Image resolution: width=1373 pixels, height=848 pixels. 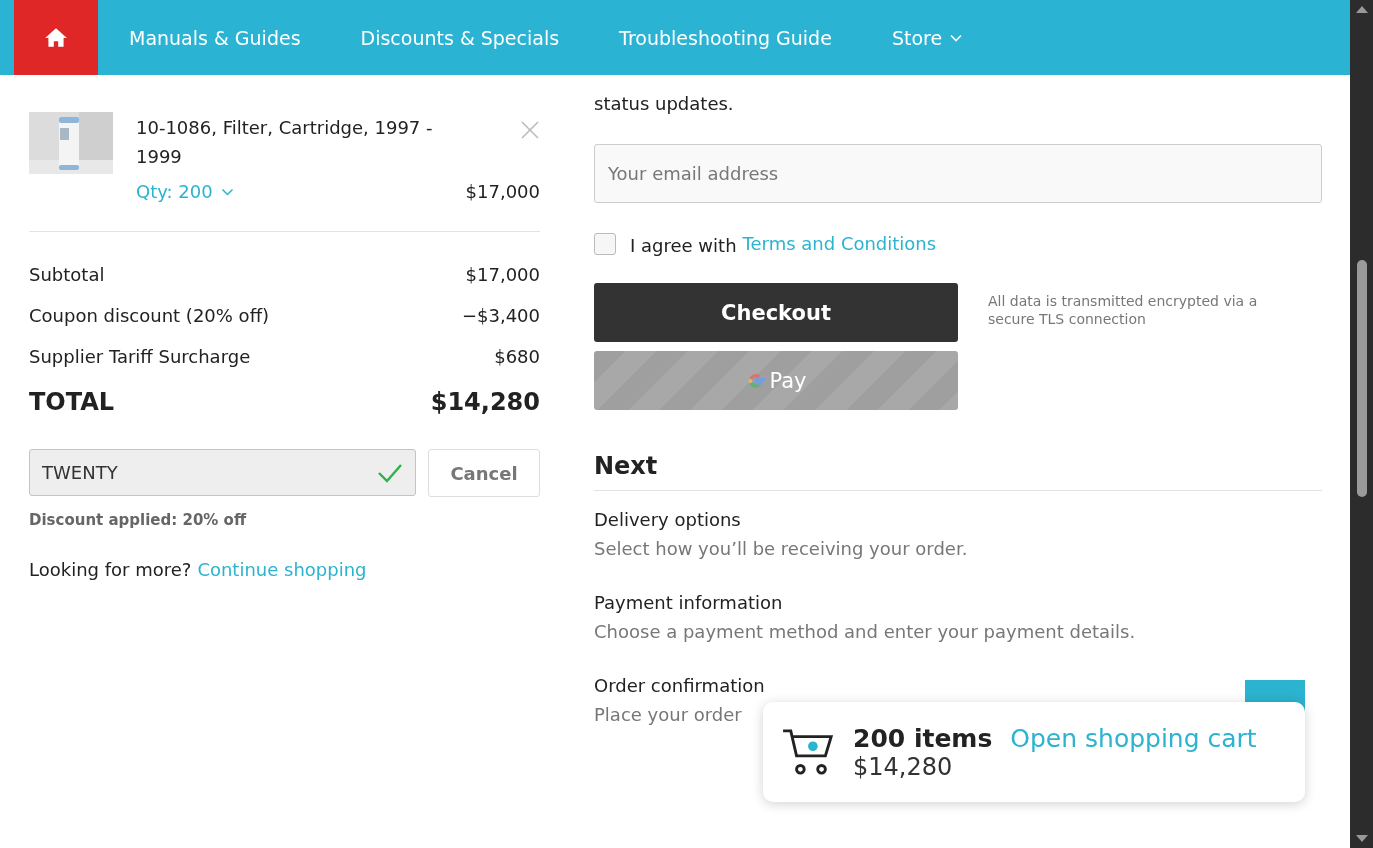 What do you see at coordinates (502, 191) in the screenshot?
I see `item-price: $17,000` at bounding box center [502, 191].